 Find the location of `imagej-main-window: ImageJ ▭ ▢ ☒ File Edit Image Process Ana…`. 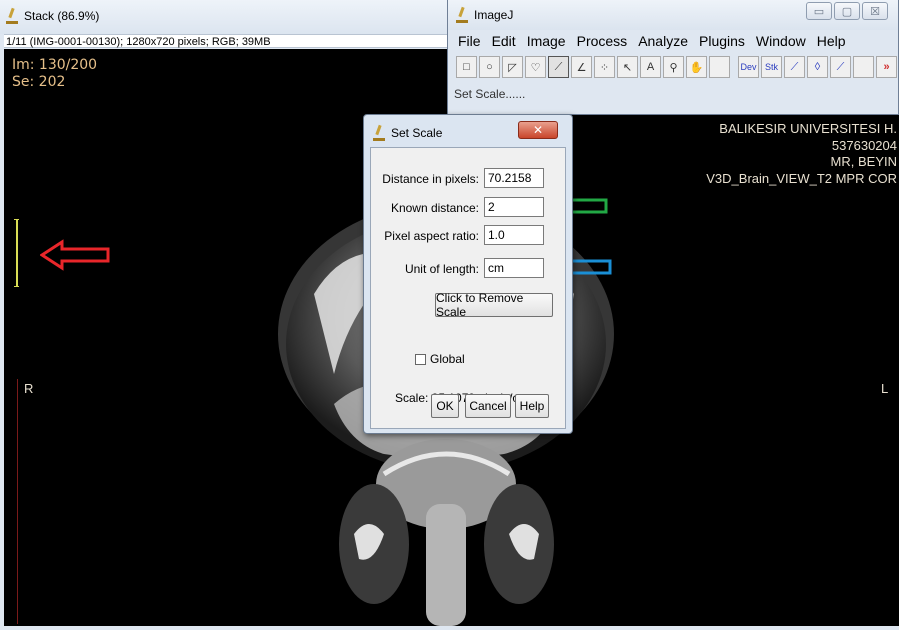

imagej-main-window: ImageJ ▭ ▢ ☒ File Edit Image Process Ana… is located at coordinates (673, 57).